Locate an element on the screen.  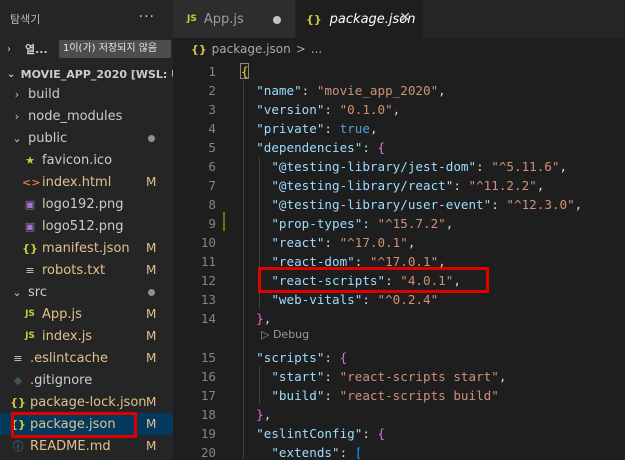
code-line: 14 }, is located at coordinates (399, 318).